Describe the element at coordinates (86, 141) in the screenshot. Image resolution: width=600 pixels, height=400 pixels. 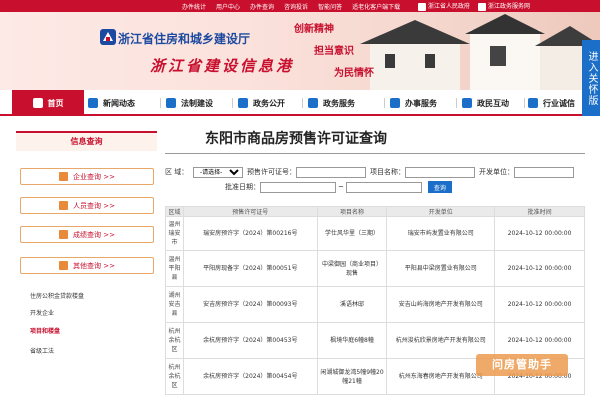
I see `sidebar-title: 信息查询` at that location.